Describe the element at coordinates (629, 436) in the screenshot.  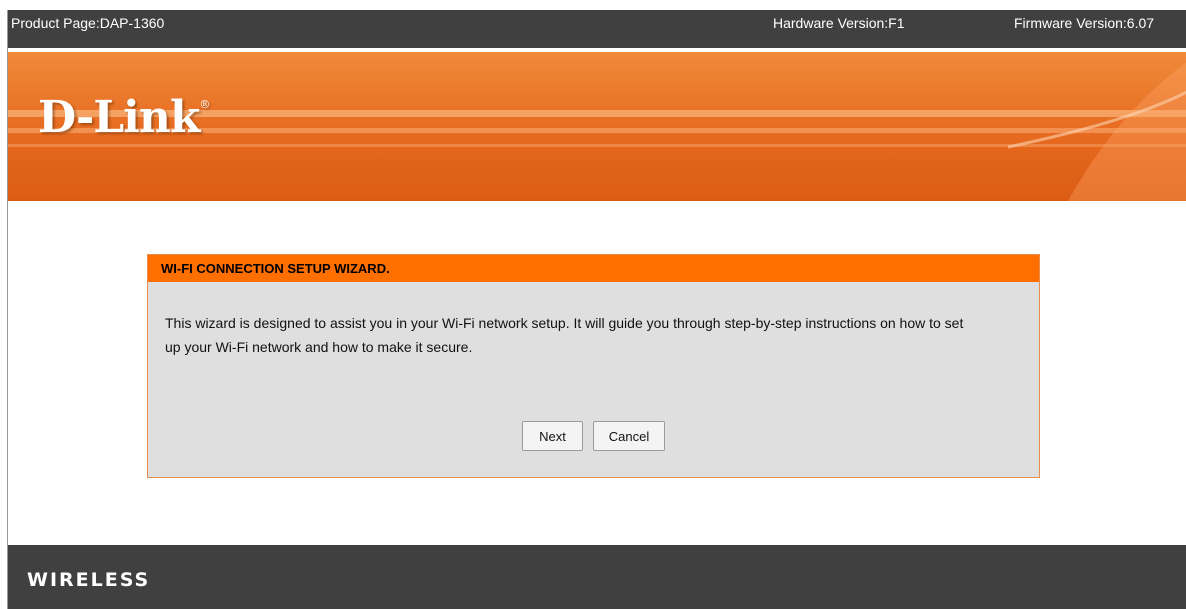
I see `cancel-button: Cancel` at that location.